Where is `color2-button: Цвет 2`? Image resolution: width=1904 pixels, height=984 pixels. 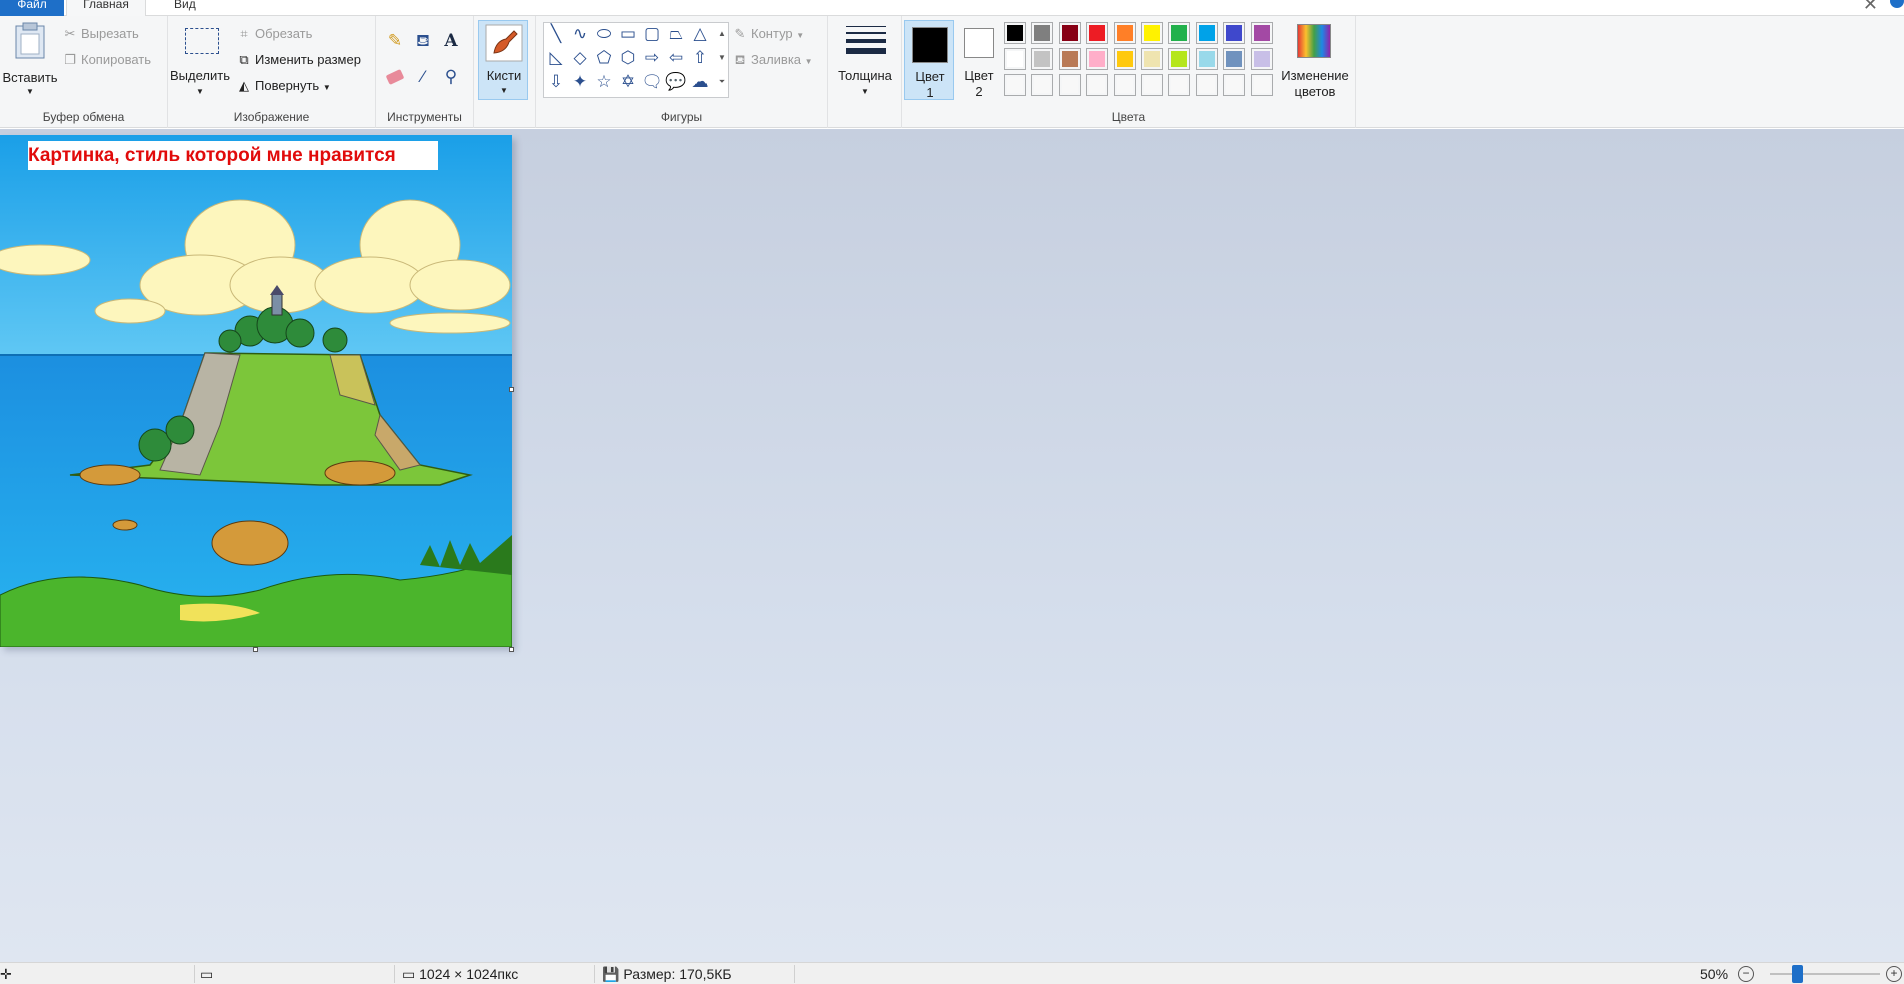
color2-button: Цвет 2 is located at coordinates (979, 60).